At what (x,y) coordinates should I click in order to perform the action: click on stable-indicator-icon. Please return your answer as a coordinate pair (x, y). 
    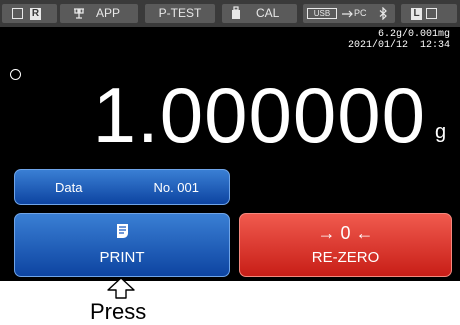
    Looking at the image, I should click on (15, 74).